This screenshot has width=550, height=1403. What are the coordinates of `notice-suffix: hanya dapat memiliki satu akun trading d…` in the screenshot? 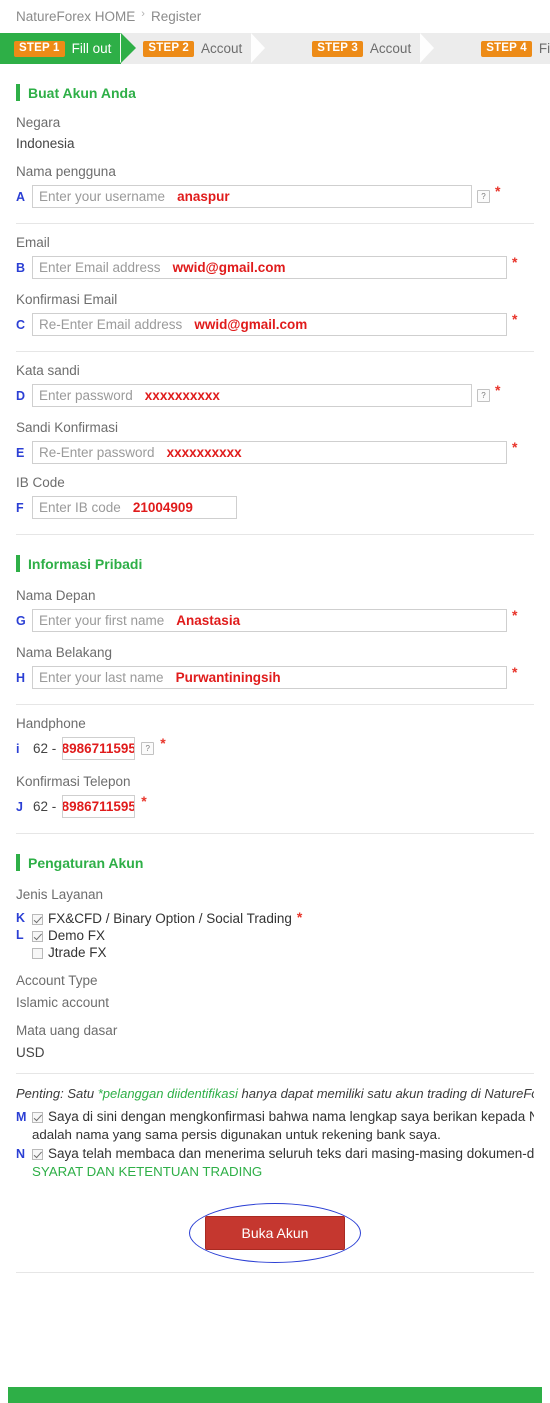 It's located at (387, 1093).